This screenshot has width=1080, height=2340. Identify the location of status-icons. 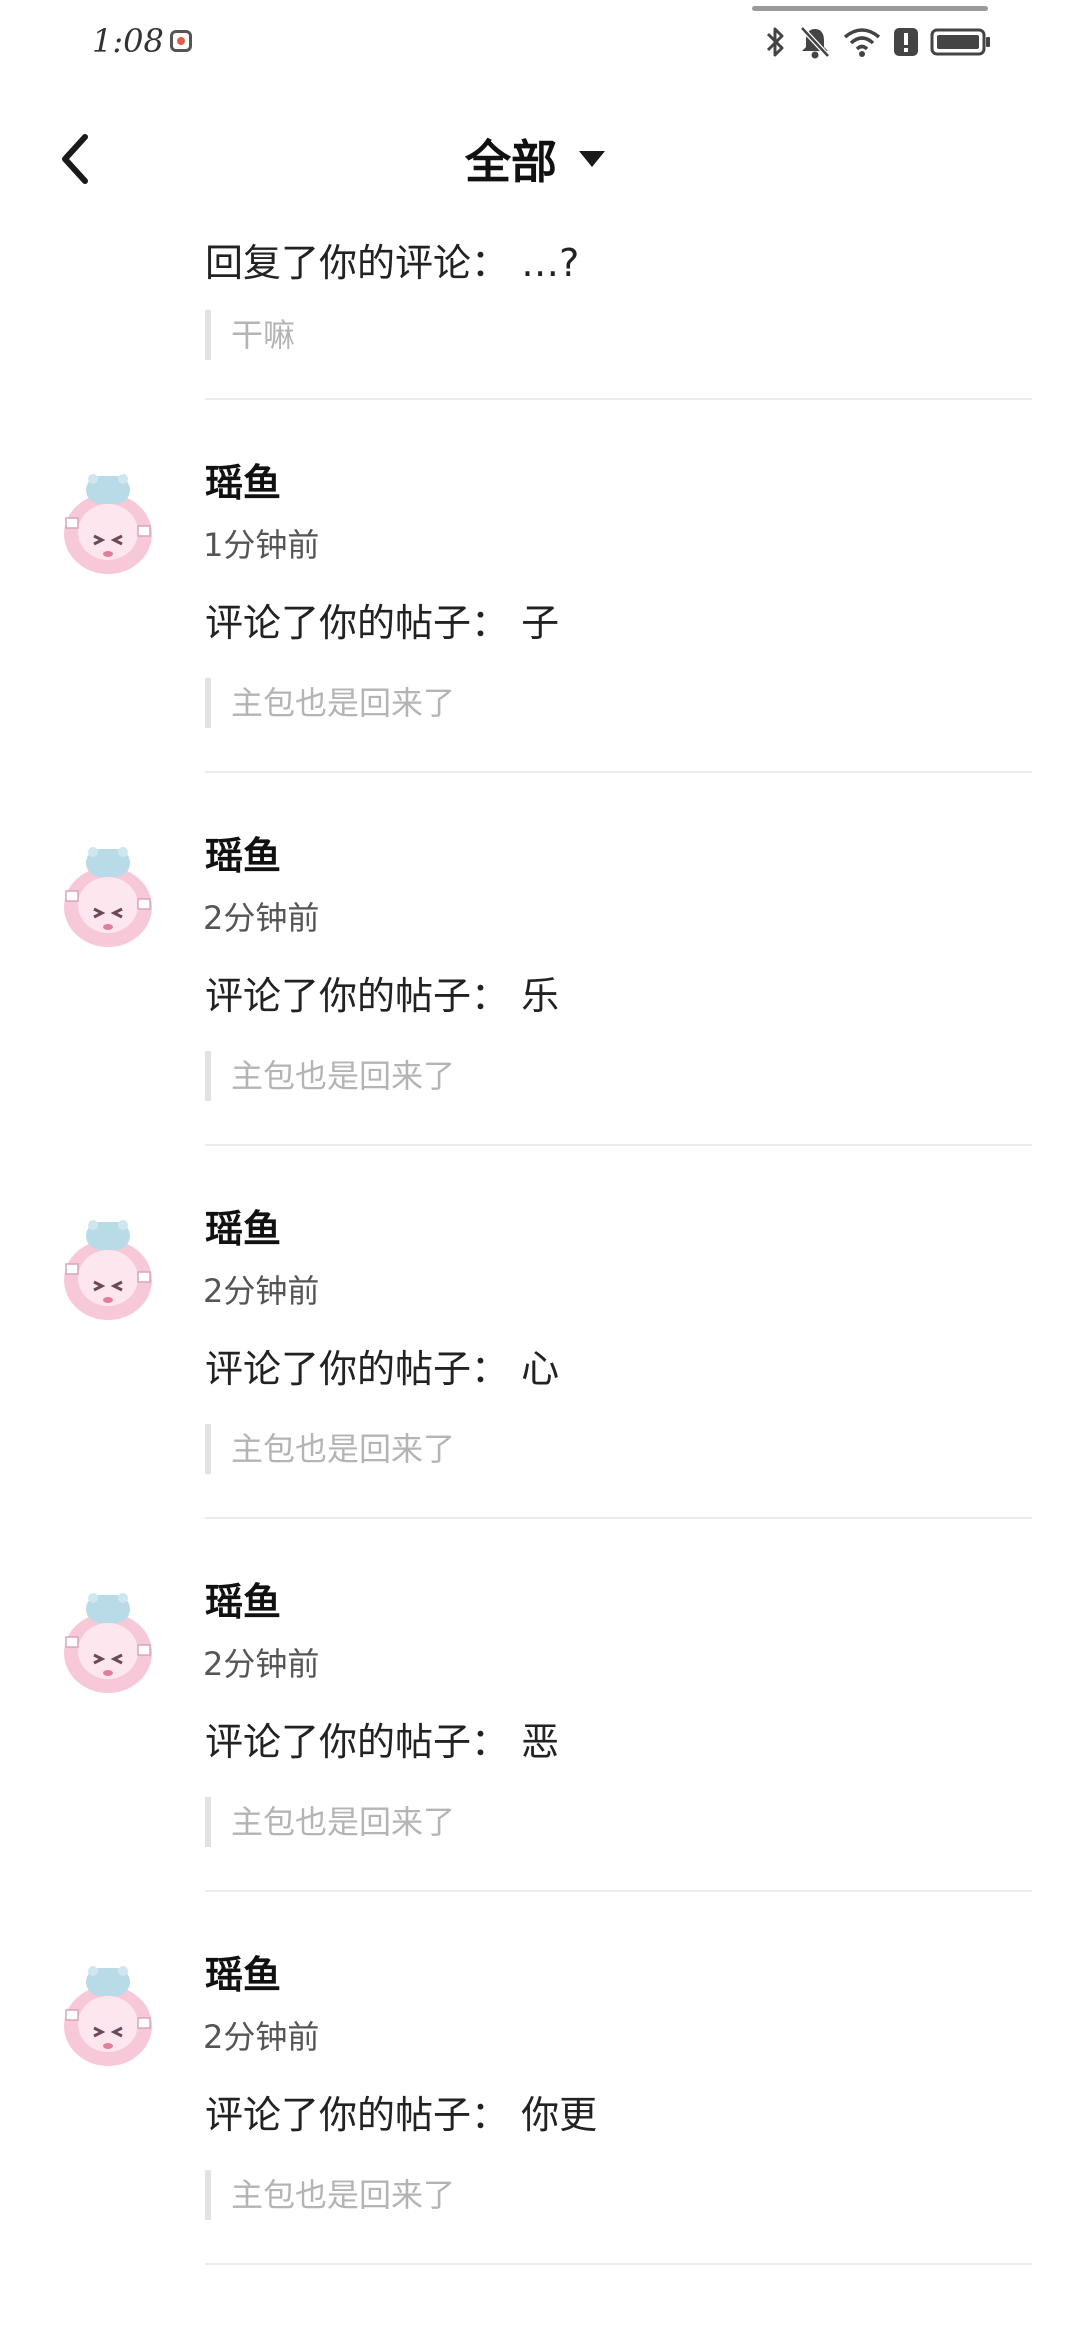
(878, 42).